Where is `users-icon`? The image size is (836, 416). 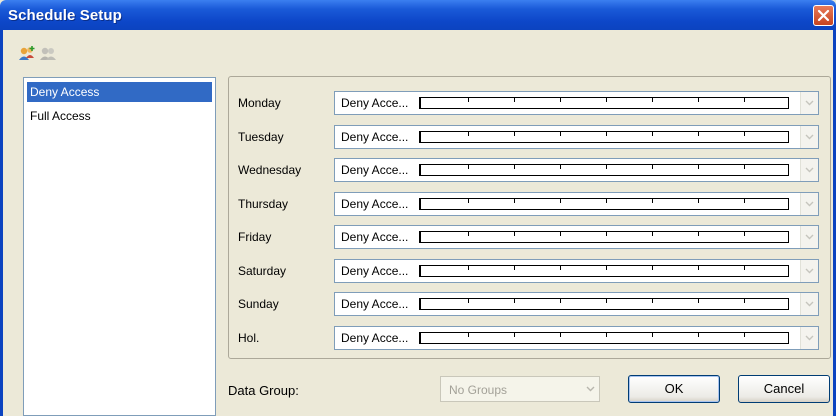 users-icon is located at coordinates (48, 54).